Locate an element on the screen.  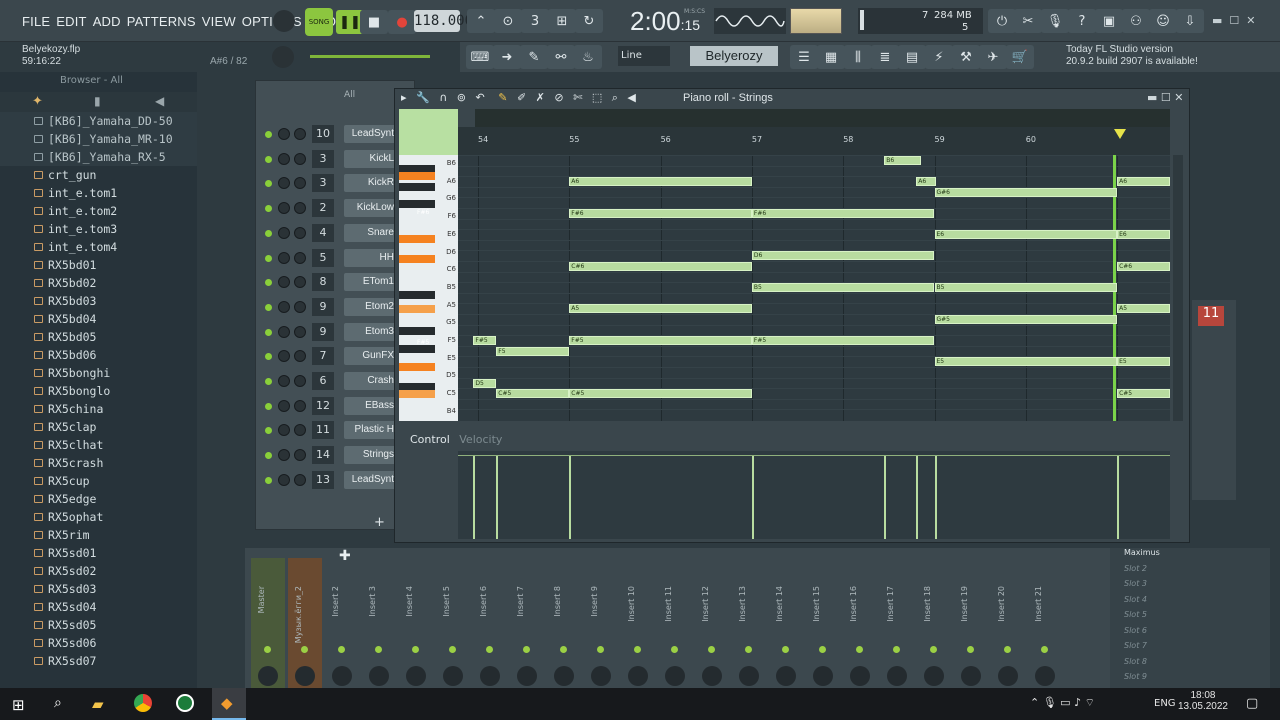
fx-slot: Slot 7 is located at coordinates (1190, 649).